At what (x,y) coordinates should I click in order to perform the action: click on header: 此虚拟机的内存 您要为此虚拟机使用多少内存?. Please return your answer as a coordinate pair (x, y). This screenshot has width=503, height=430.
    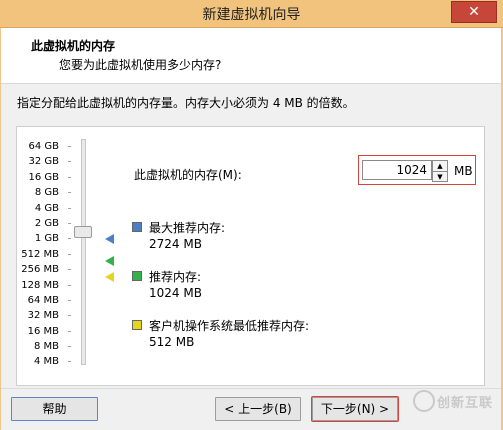
    Looking at the image, I should click on (251, 56).